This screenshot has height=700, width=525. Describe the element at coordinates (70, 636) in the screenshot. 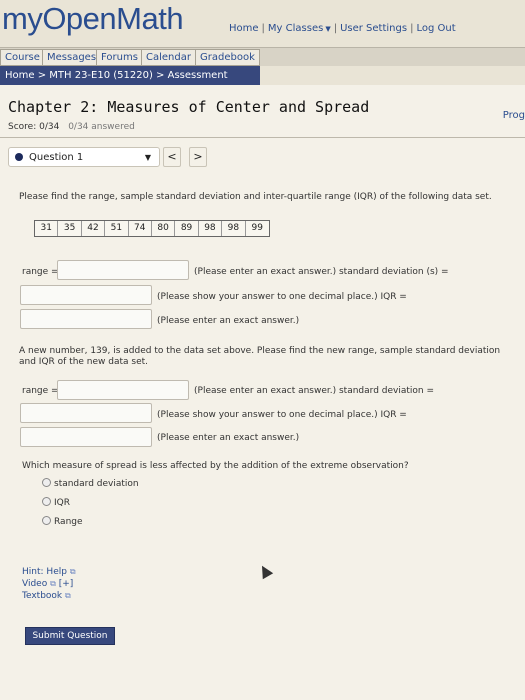

I see `submit-question-button: Submit Question` at that location.